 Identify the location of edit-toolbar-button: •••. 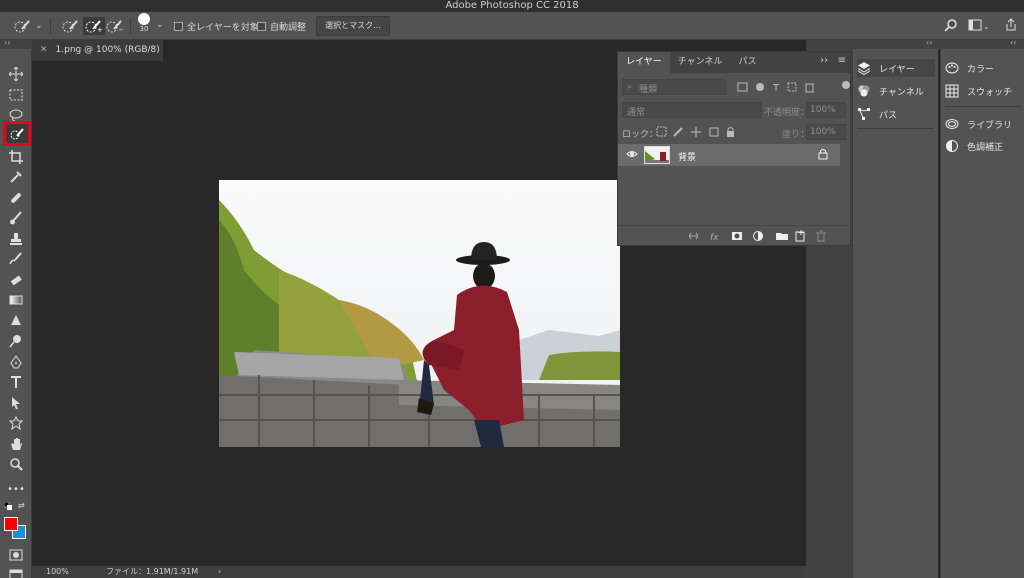
(16, 489).